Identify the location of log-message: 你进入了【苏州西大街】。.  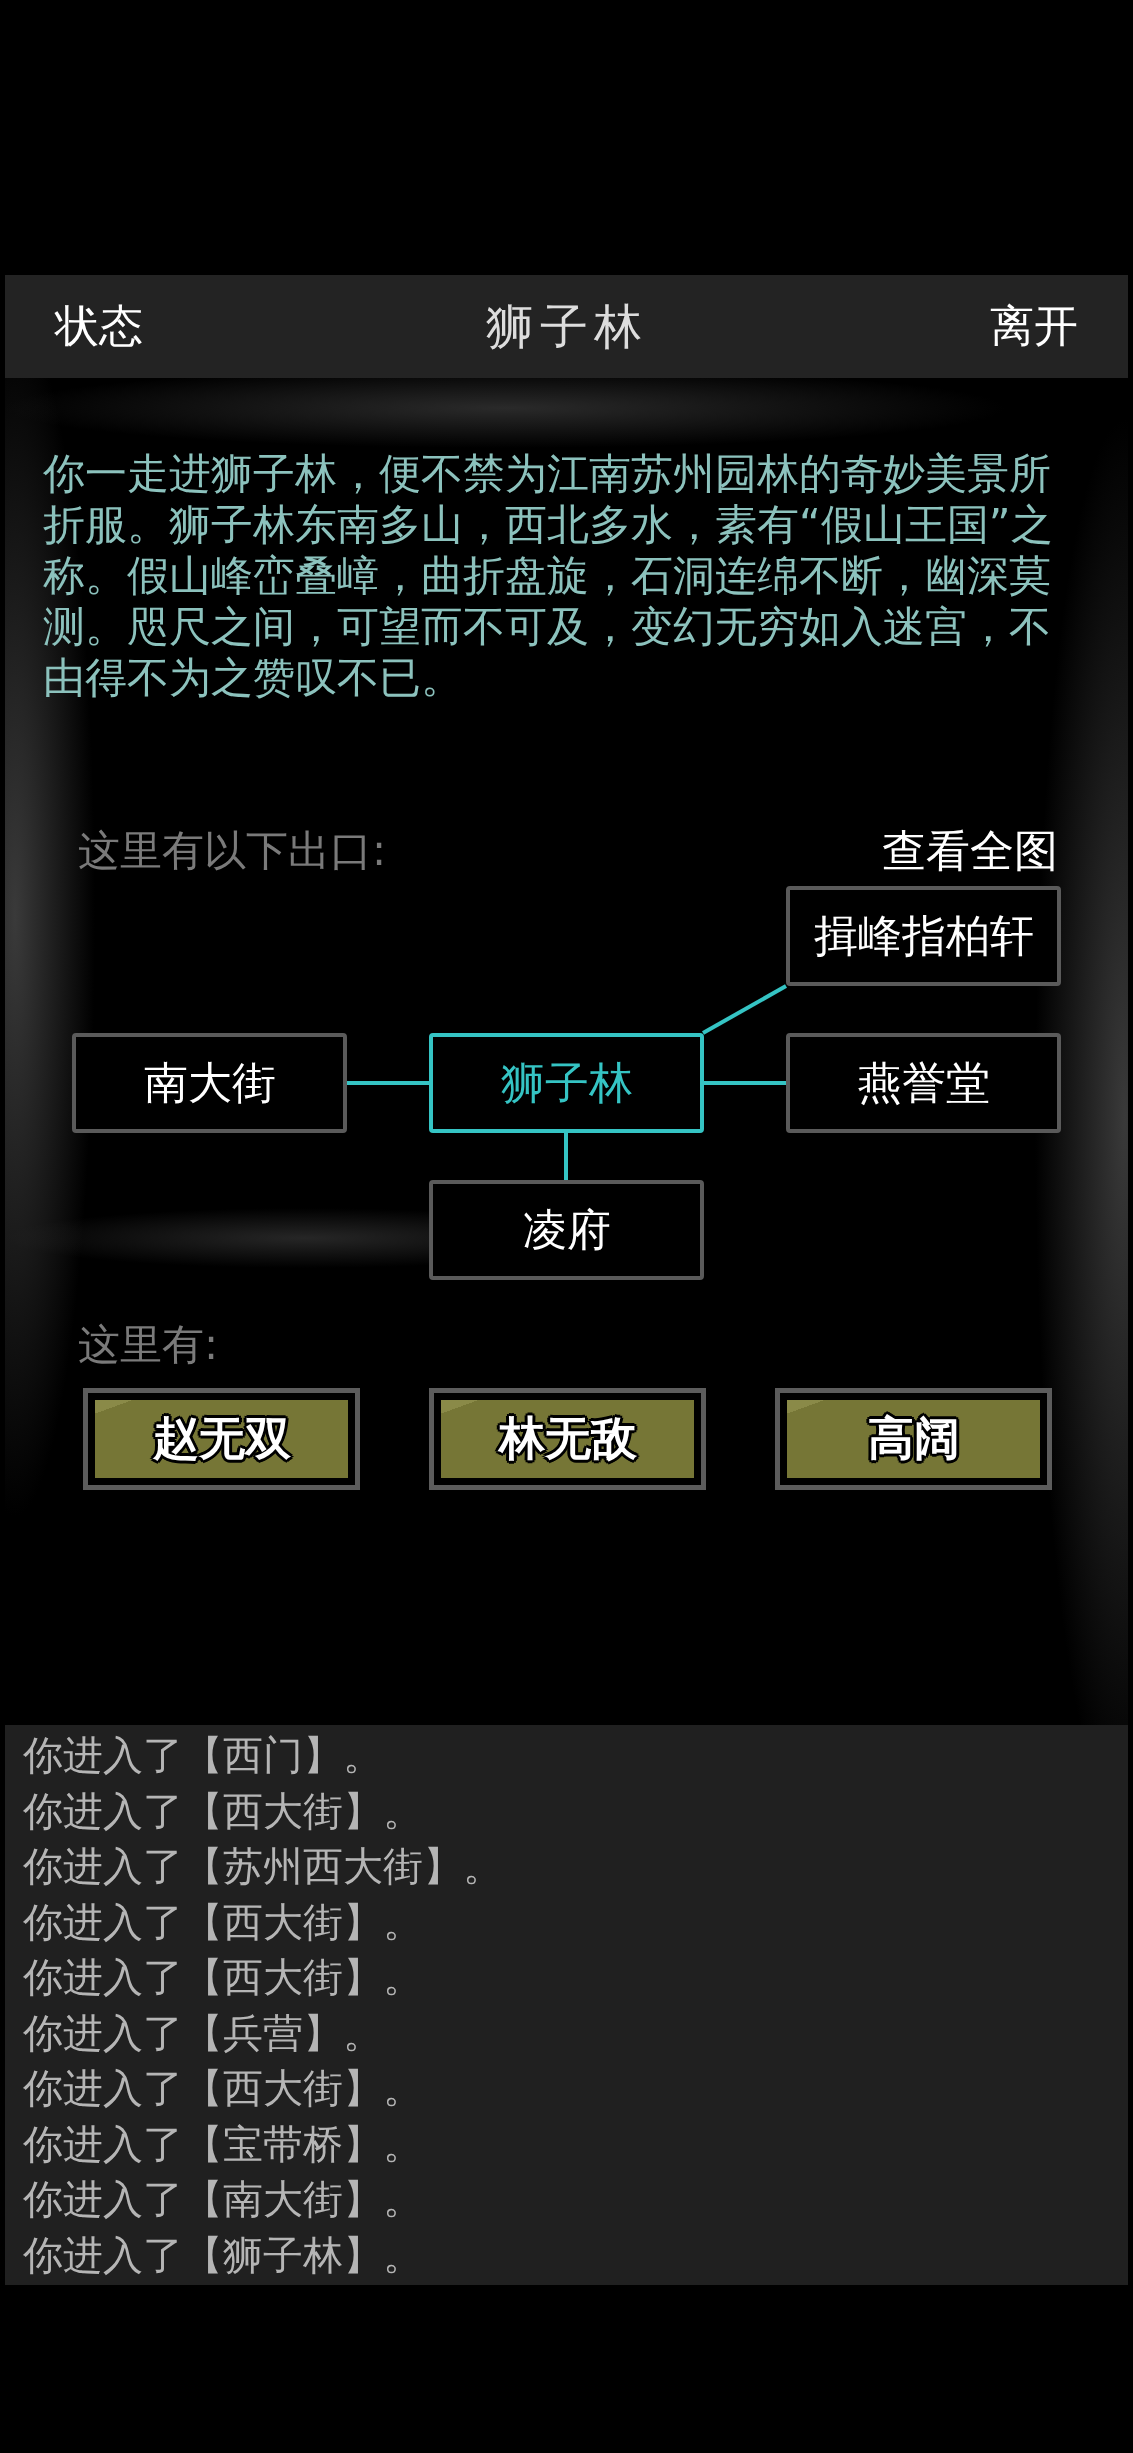
(263, 1866).